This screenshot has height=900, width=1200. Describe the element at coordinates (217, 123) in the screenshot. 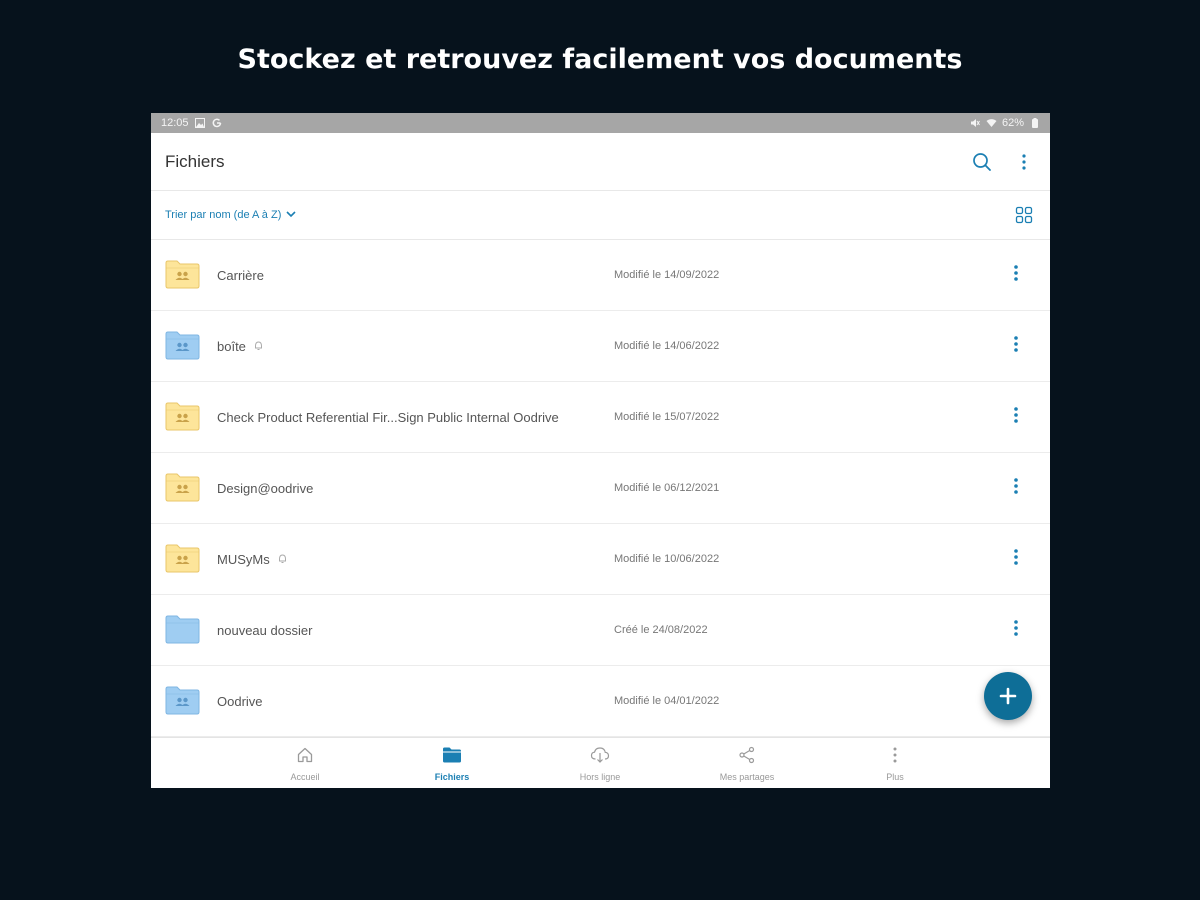

I see `google-notification-icon` at that location.